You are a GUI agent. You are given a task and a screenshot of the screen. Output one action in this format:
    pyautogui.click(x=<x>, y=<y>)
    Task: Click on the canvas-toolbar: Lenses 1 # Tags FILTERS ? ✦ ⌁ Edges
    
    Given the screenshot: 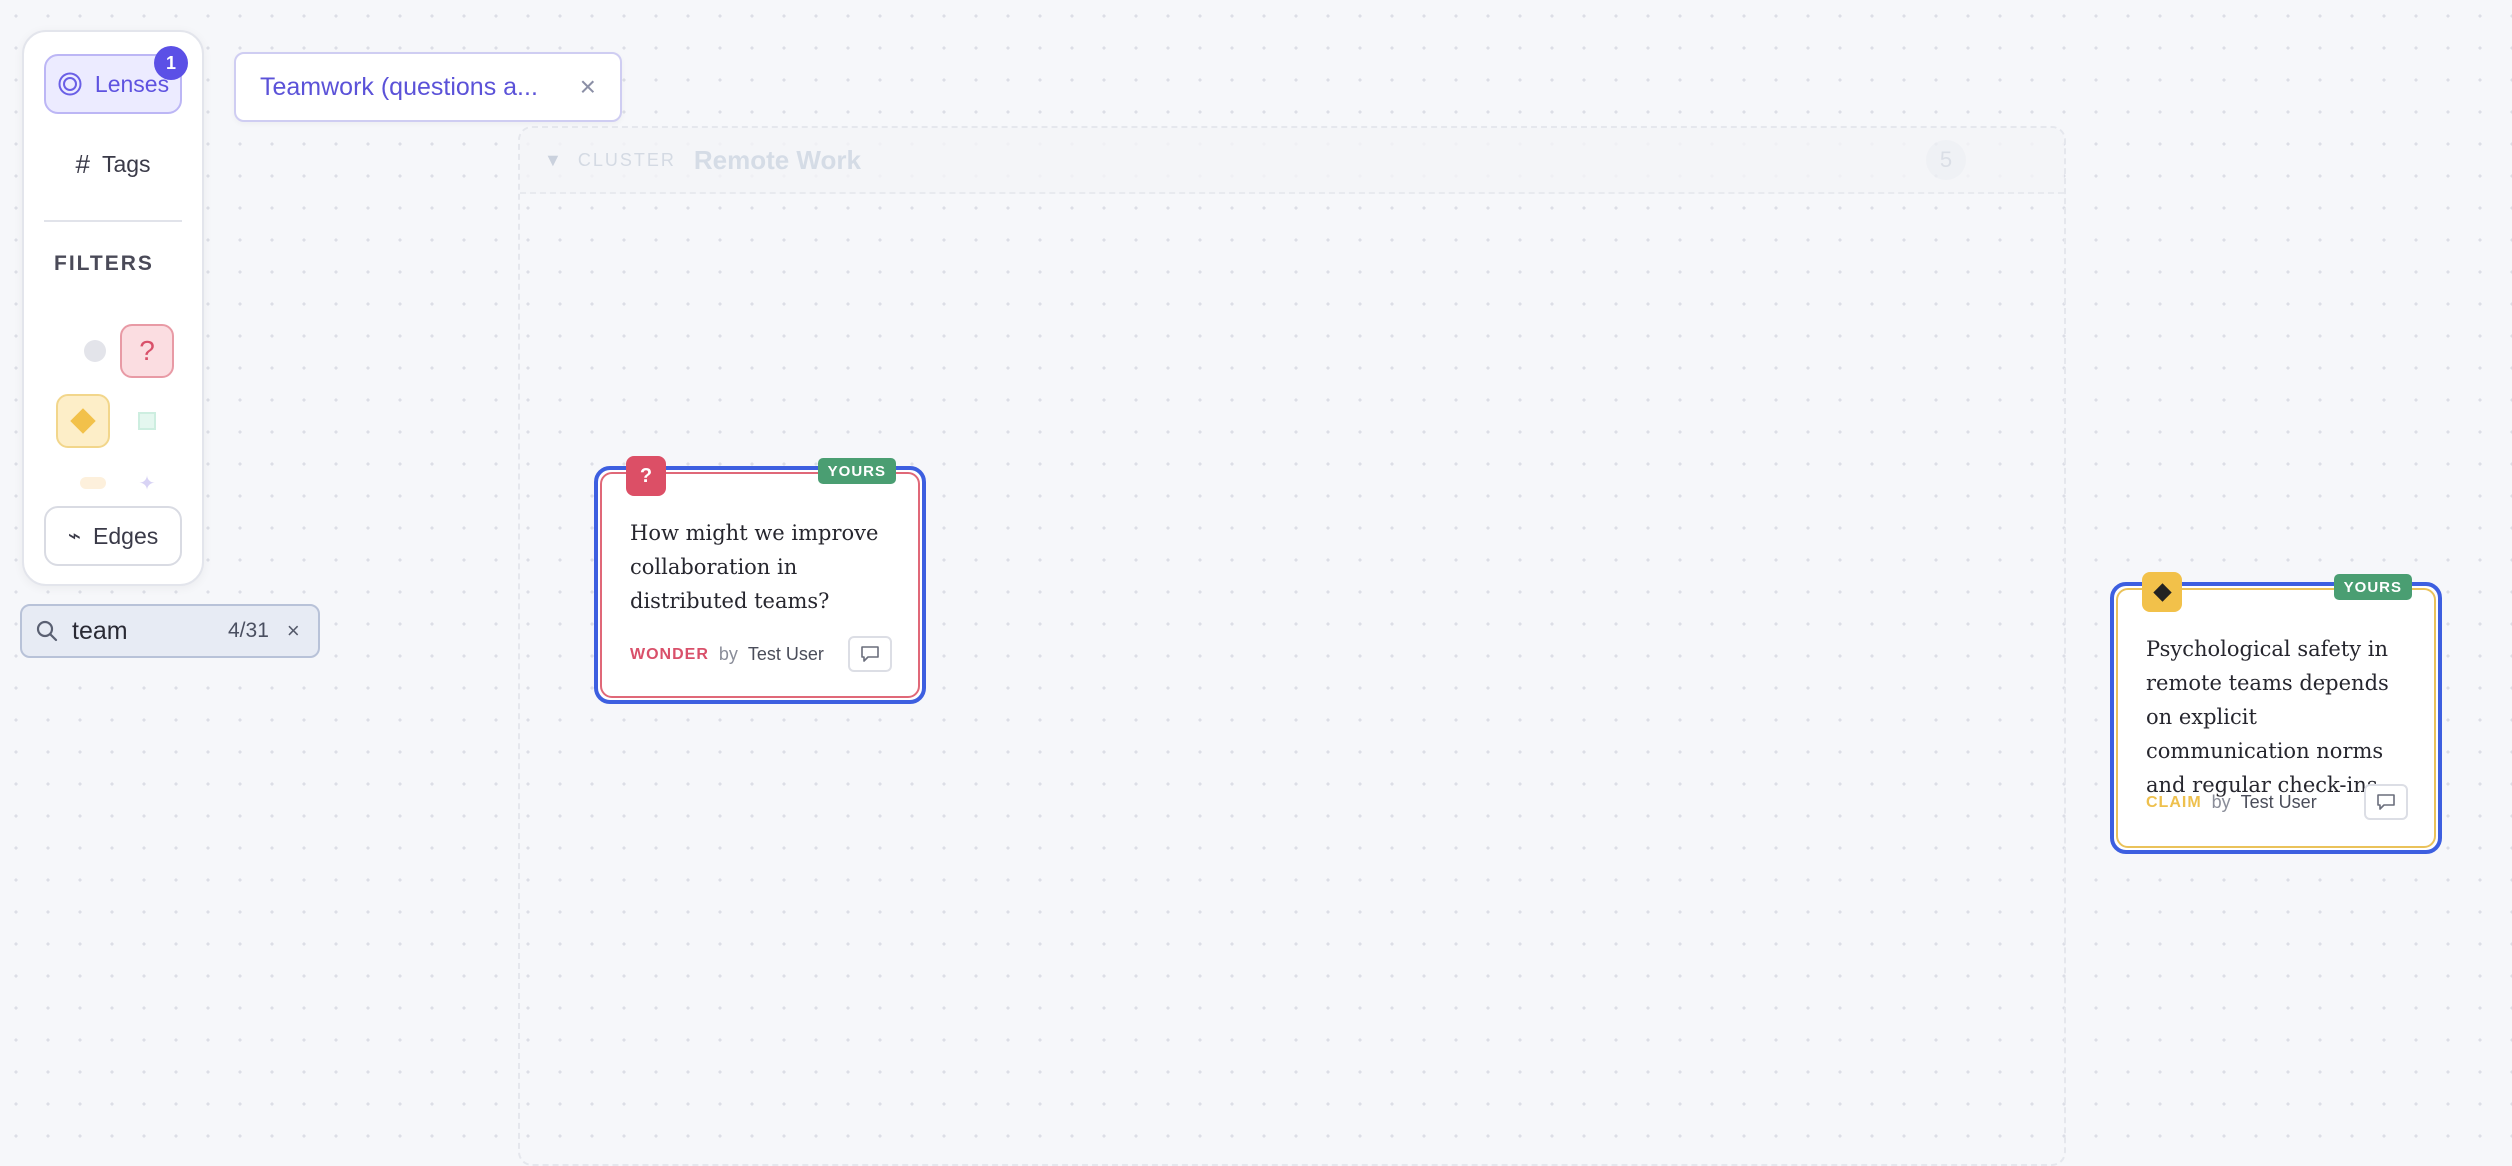 What is the action you would take?
    pyautogui.click(x=113, y=308)
    